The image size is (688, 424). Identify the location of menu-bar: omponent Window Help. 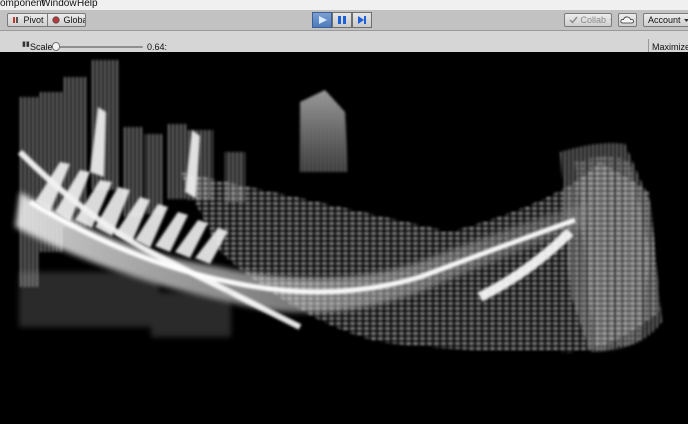
(344, 5).